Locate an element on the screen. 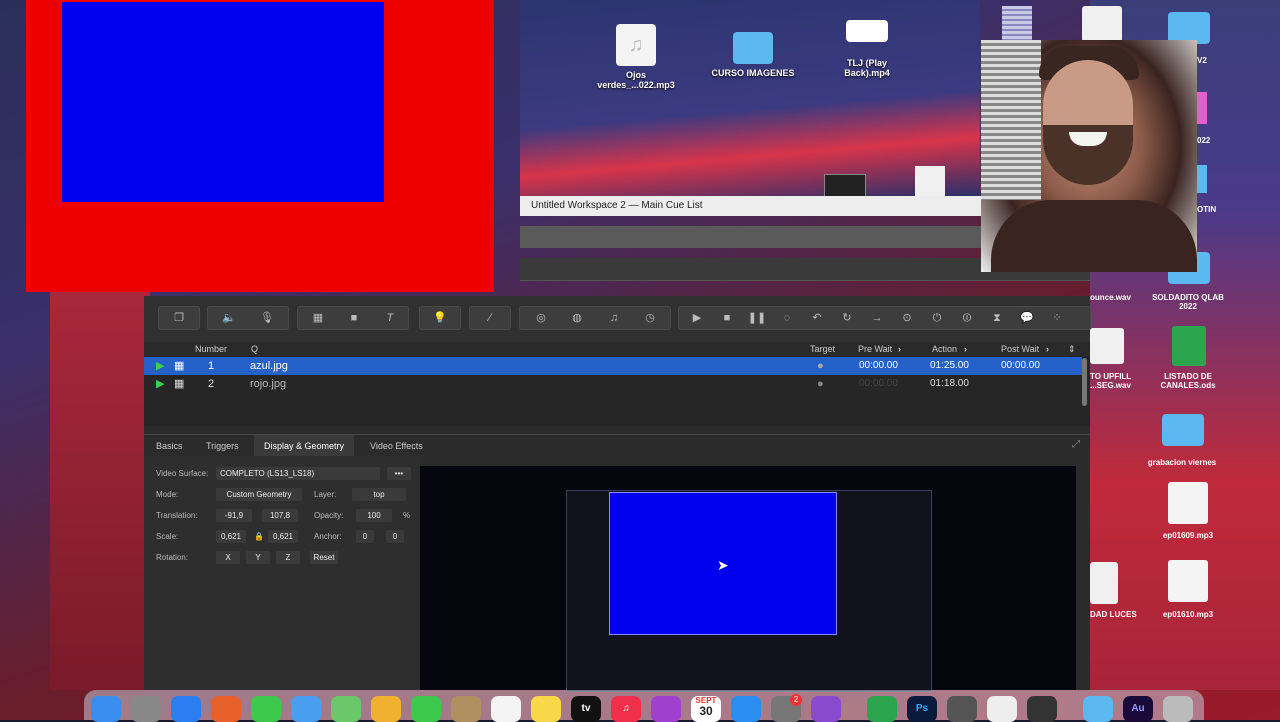 This screenshot has width=1280, height=722. goto-icon: → is located at coordinates (877, 318).